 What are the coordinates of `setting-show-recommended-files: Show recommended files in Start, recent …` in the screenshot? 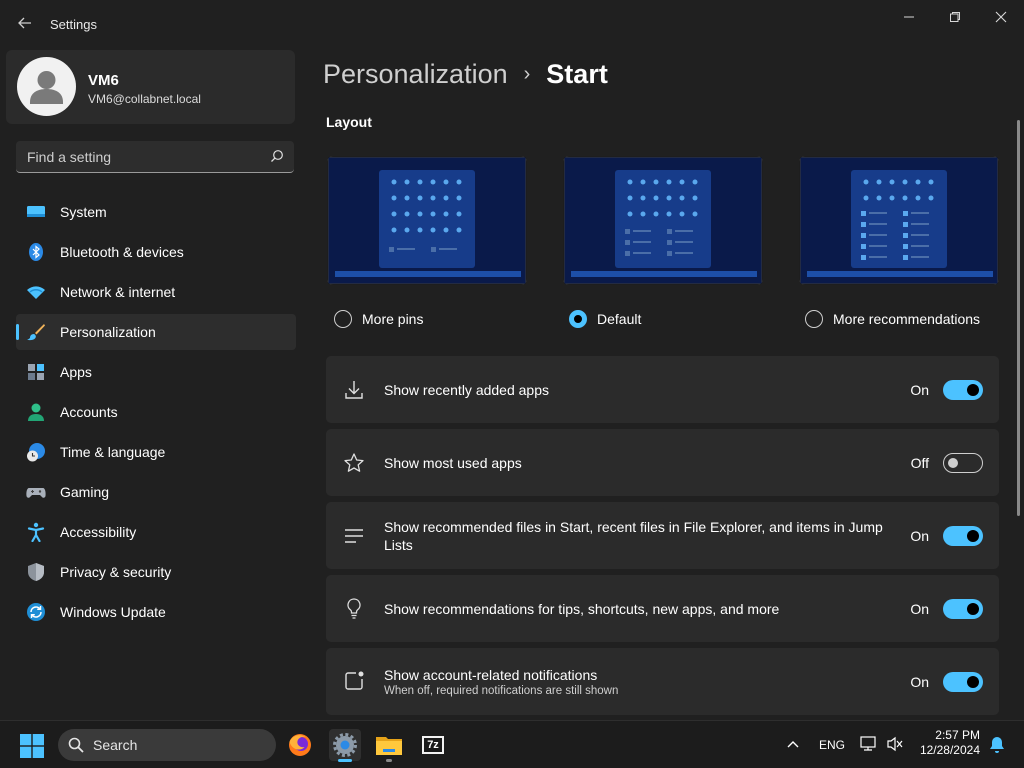 It's located at (662, 535).